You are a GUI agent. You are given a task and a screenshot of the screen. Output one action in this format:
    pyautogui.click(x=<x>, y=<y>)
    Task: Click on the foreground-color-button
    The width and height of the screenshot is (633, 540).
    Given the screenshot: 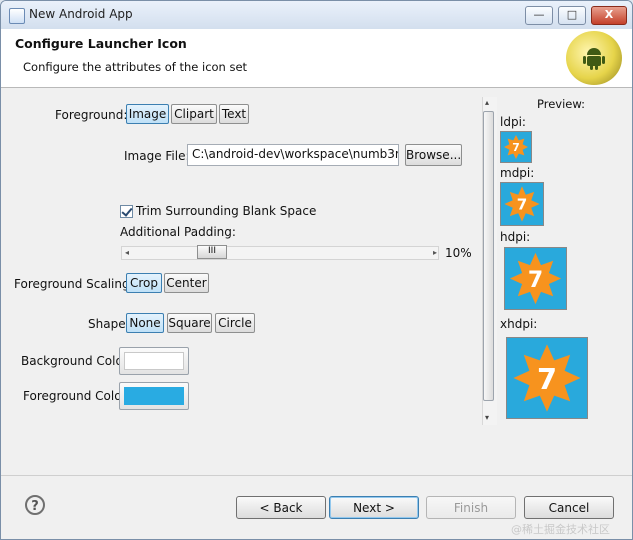 What is the action you would take?
    pyautogui.click(x=154, y=396)
    